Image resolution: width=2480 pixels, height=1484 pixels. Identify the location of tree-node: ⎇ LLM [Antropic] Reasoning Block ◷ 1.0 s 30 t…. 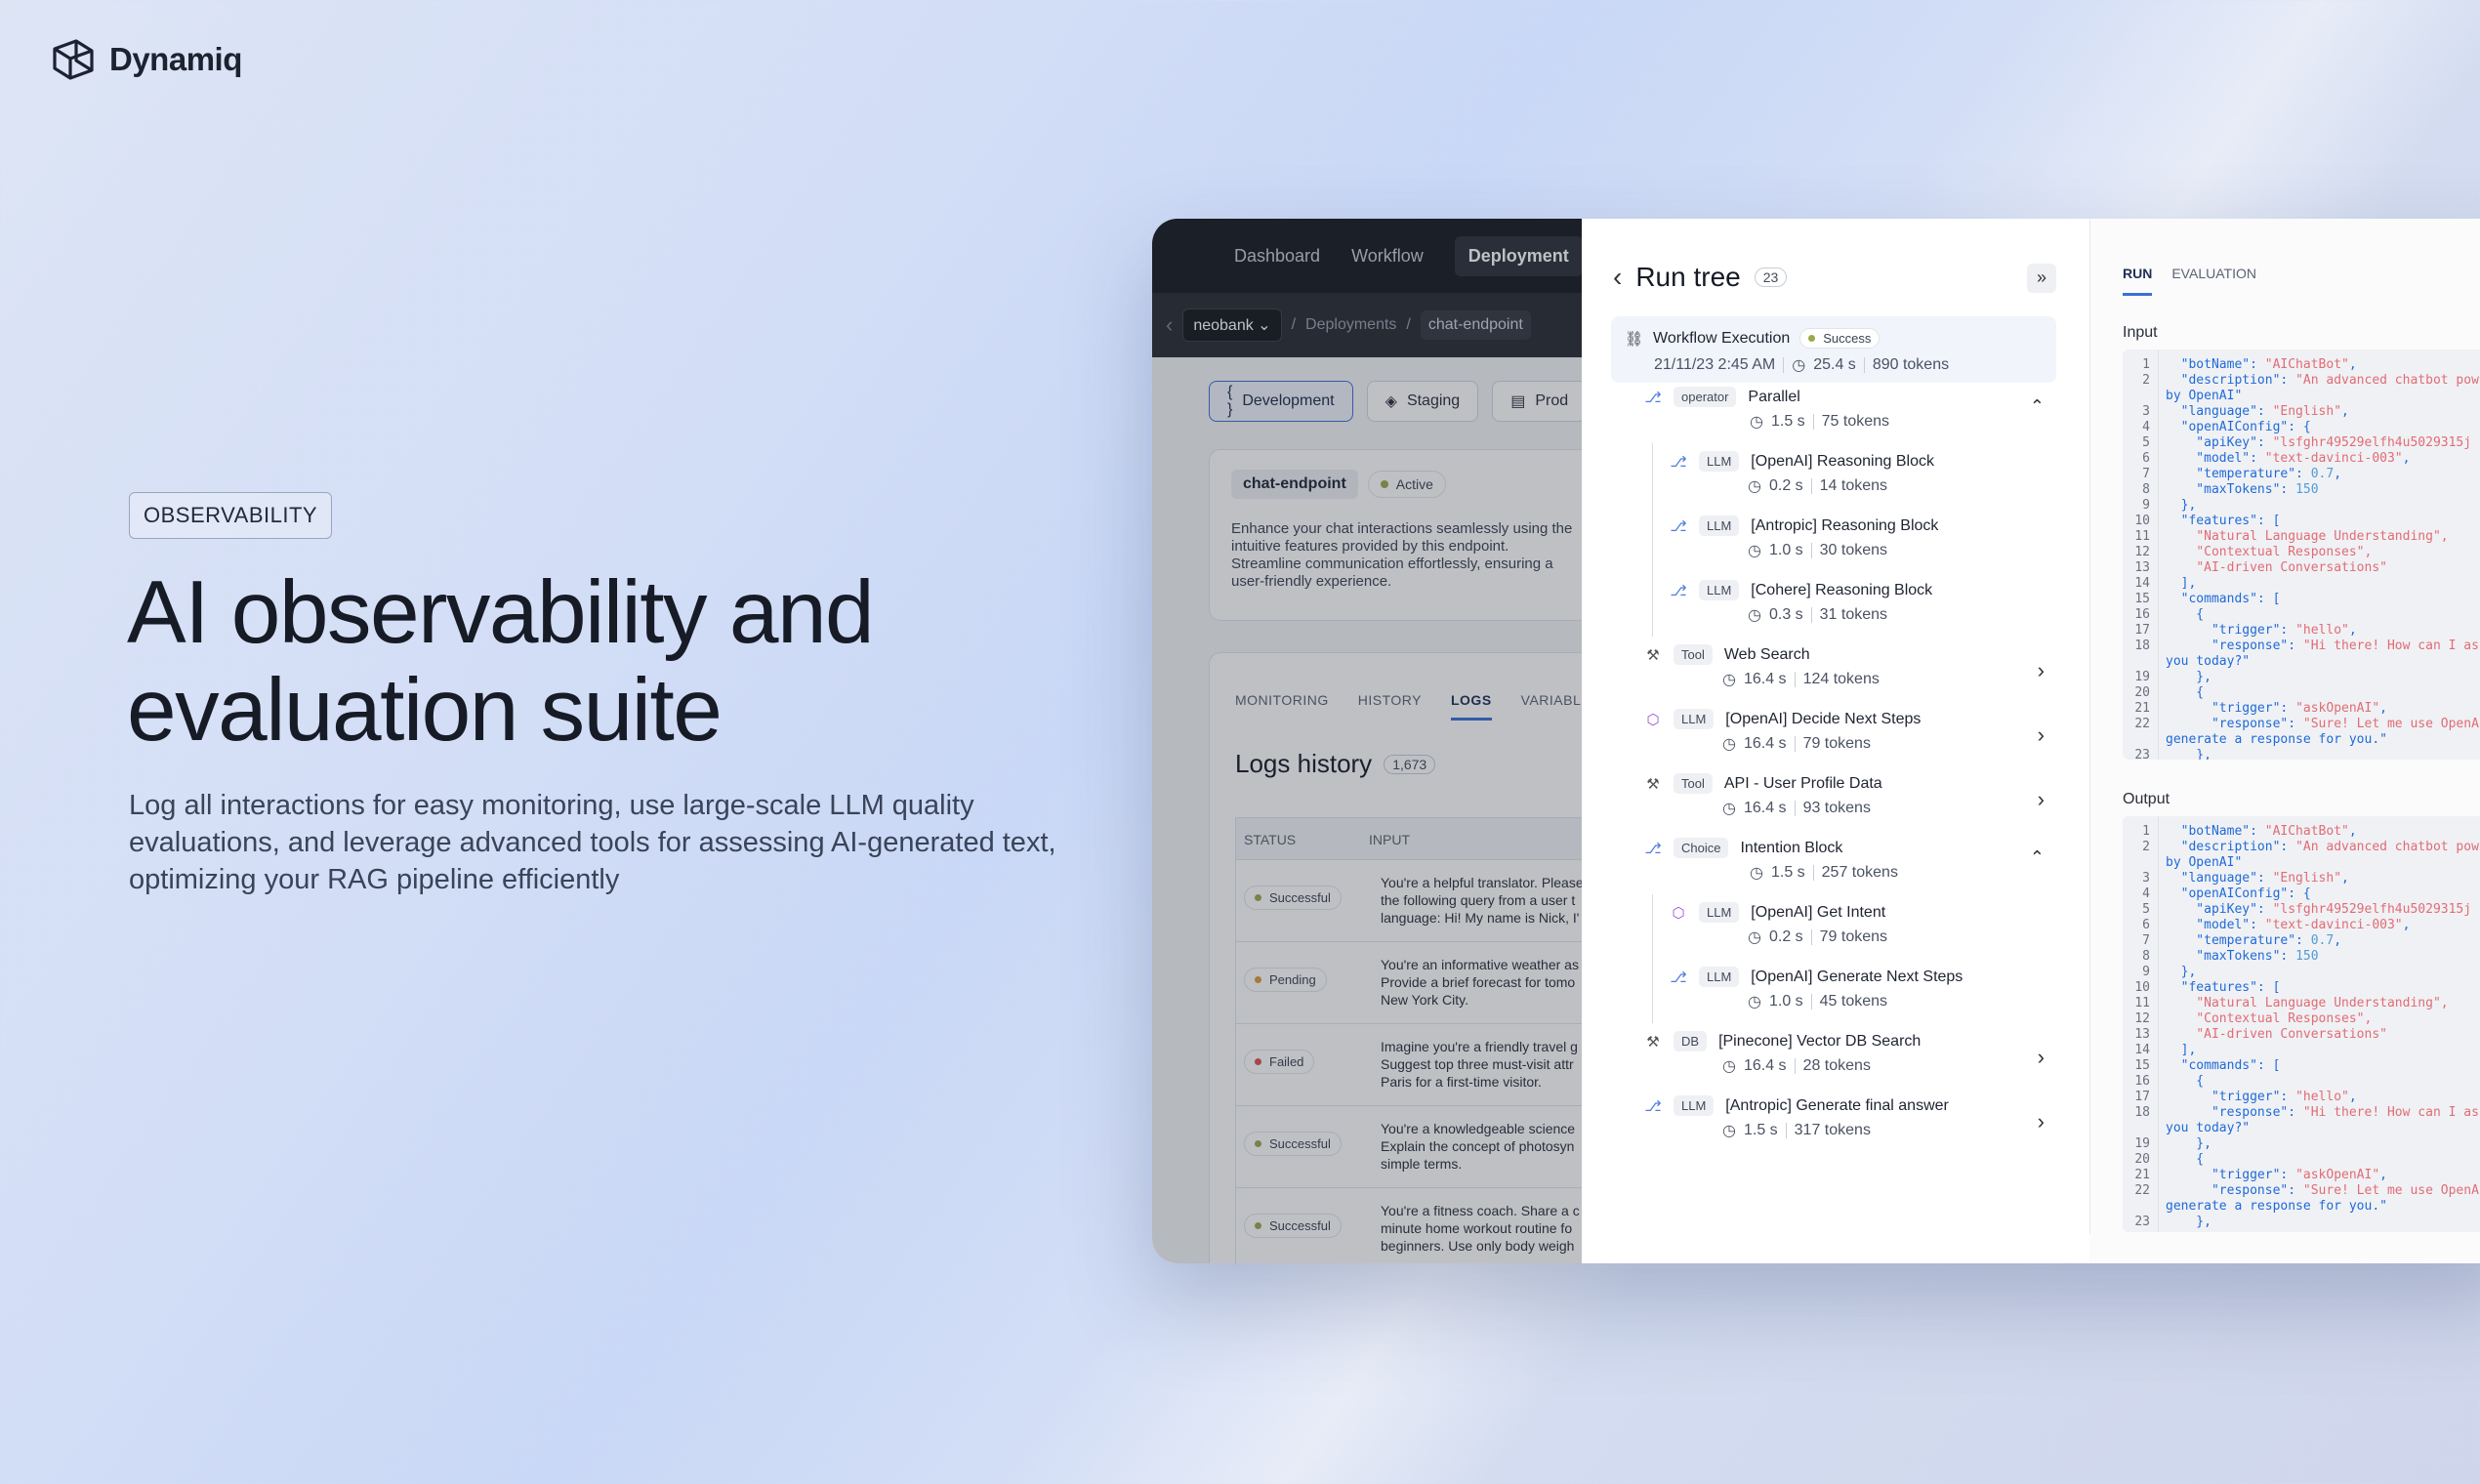
(1863, 547).